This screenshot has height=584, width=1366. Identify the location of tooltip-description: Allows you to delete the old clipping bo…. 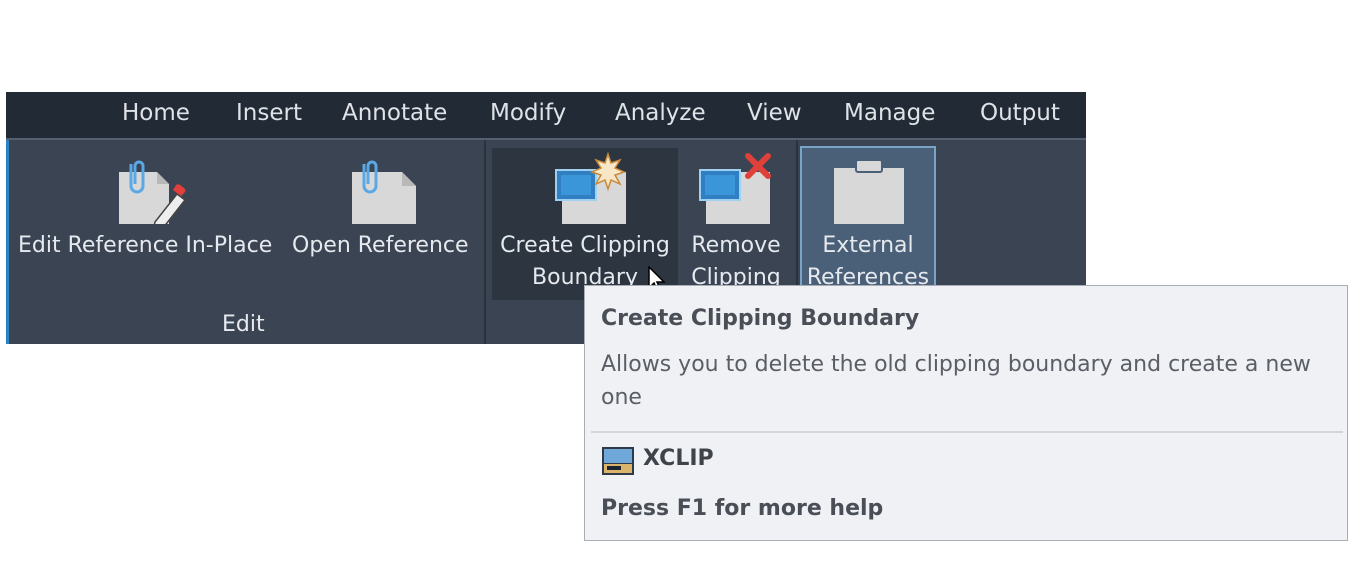
(956, 381).